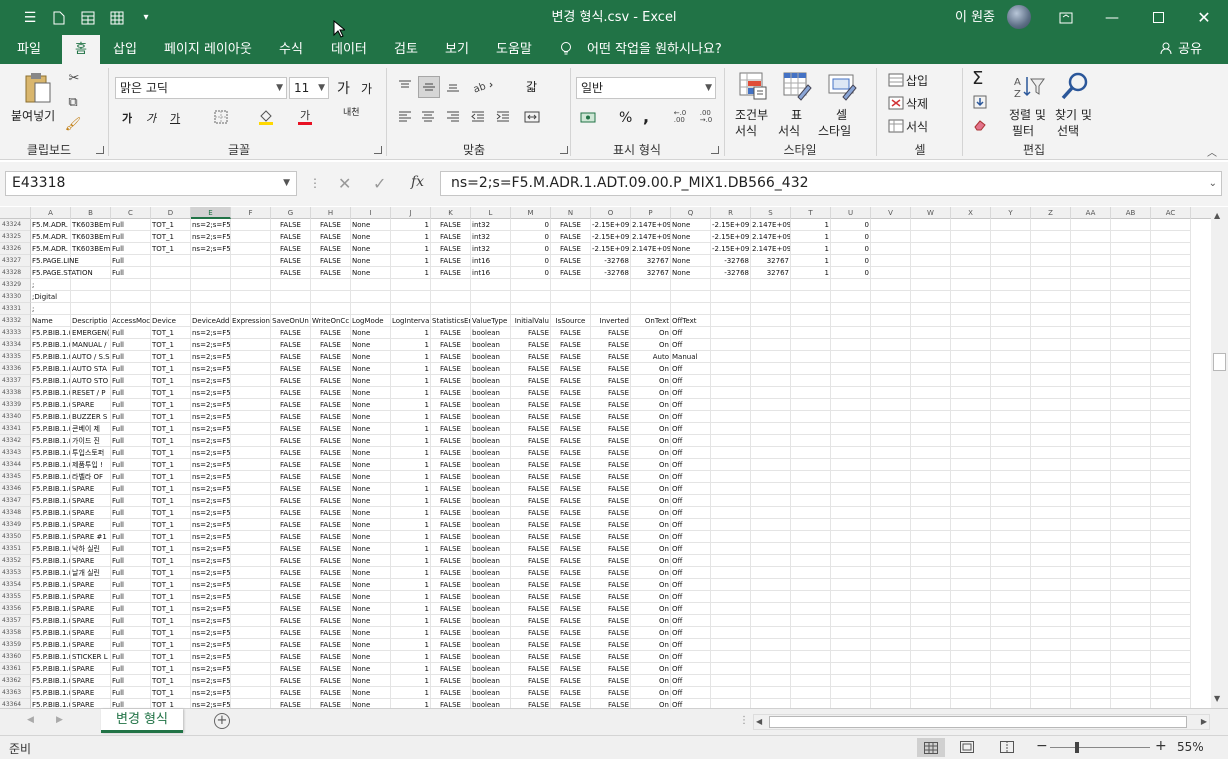 This screenshot has width=1228, height=759. Describe the element at coordinates (789, 130) in the screenshot. I see `table-format-label-2: 서식` at that location.